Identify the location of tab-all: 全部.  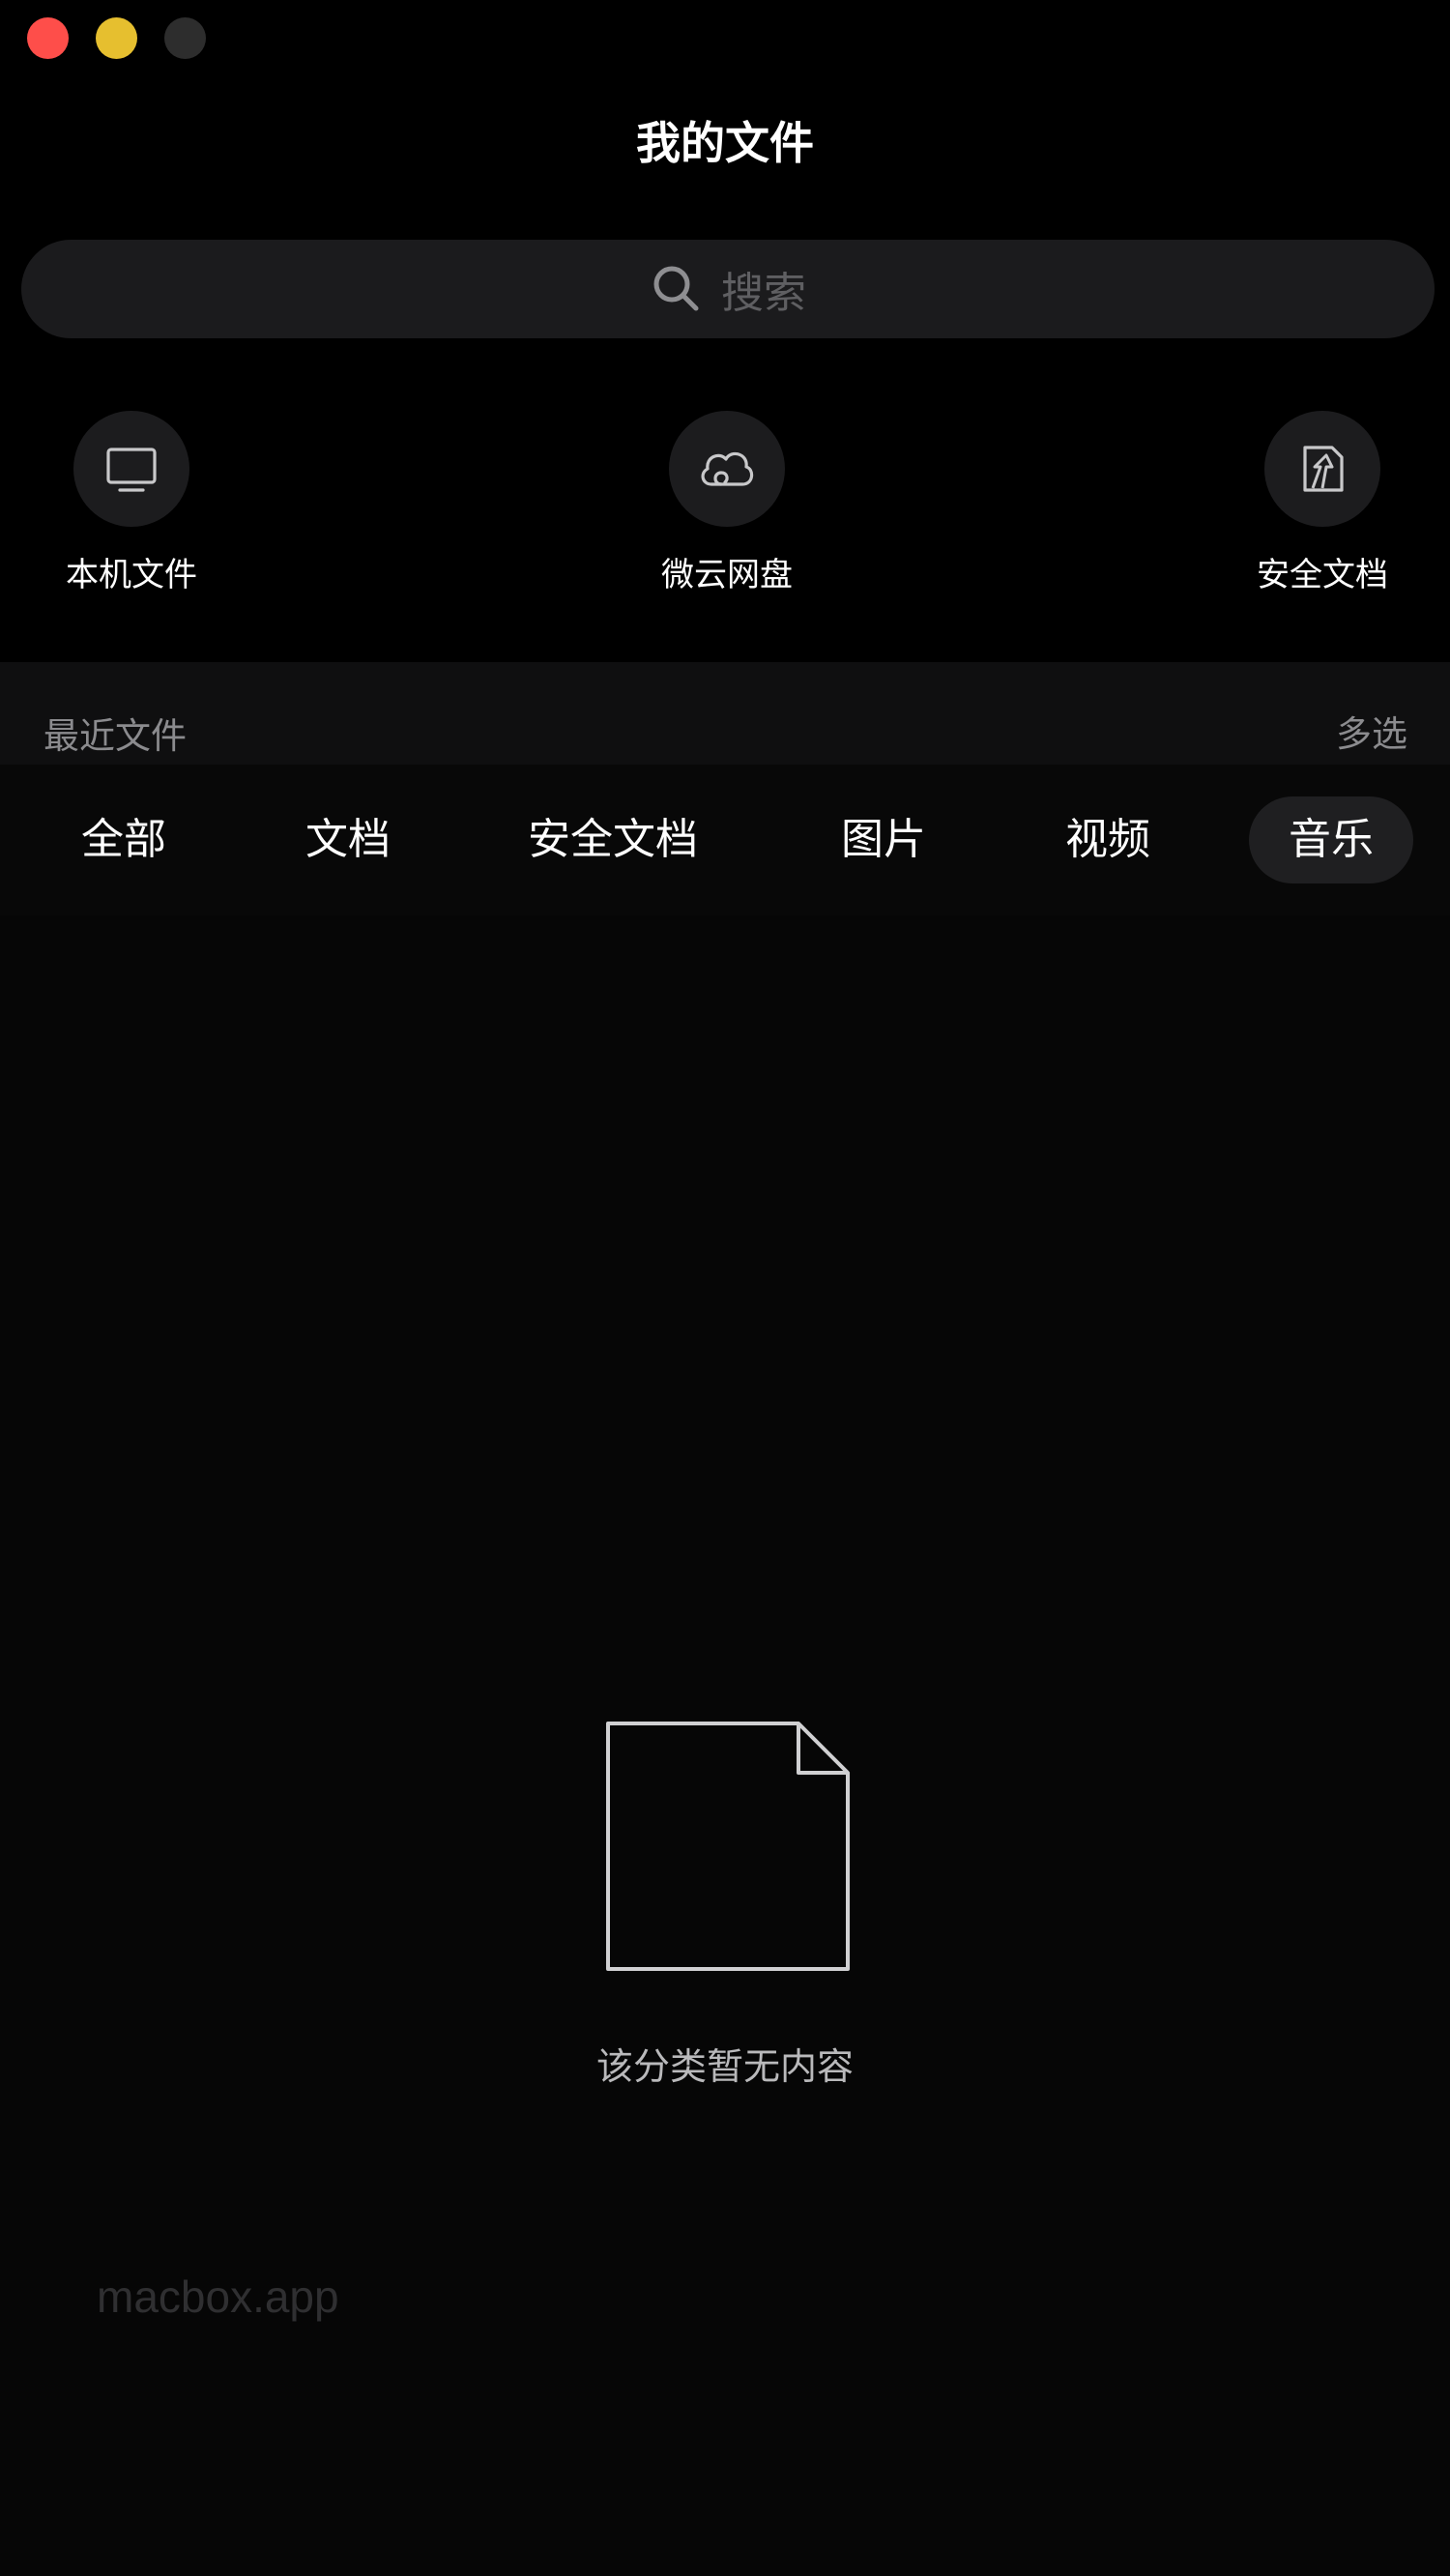
(124, 840).